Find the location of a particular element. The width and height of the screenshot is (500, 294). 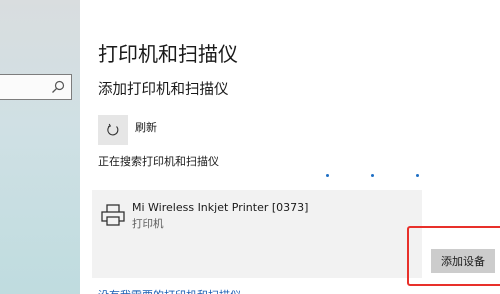

refresh-label: 刷新 is located at coordinates (146, 127).